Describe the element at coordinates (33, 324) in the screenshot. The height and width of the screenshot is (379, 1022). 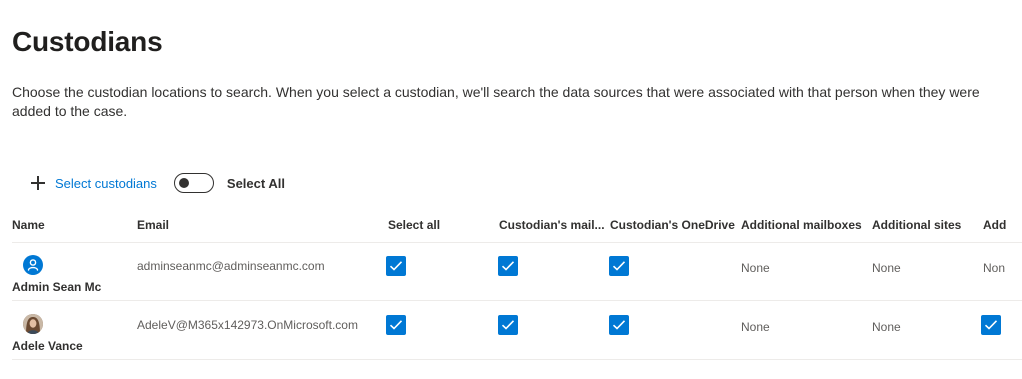
I see `person-photo-avatar-icon` at that location.